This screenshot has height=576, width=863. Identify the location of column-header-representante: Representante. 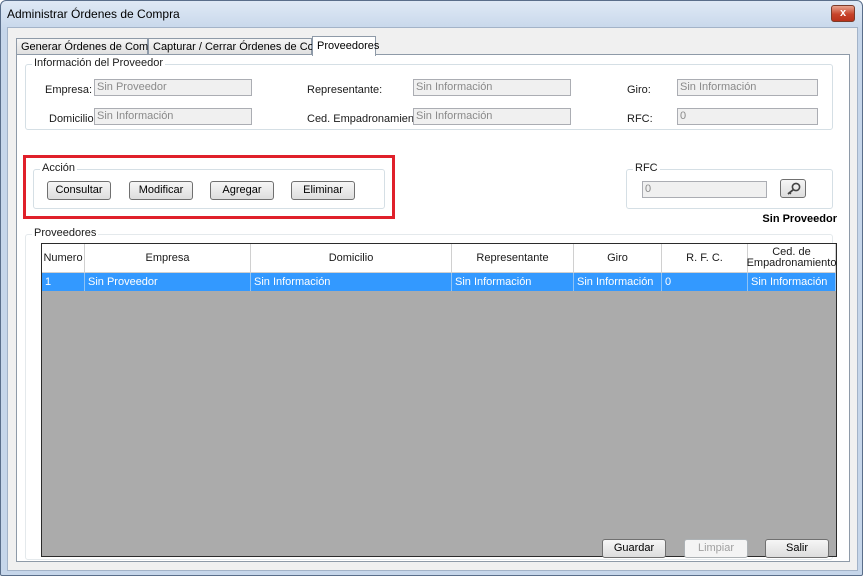
(513, 258).